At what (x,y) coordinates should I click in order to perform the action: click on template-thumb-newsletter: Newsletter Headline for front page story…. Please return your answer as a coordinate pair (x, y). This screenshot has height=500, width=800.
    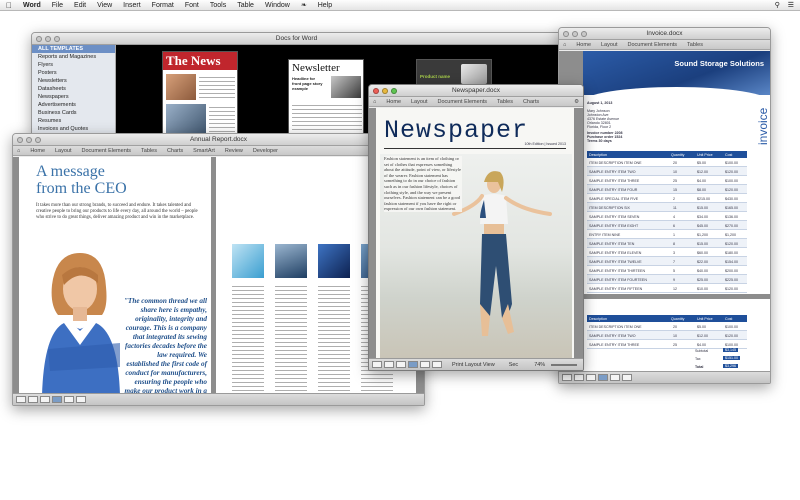
    Looking at the image, I should click on (326, 97).